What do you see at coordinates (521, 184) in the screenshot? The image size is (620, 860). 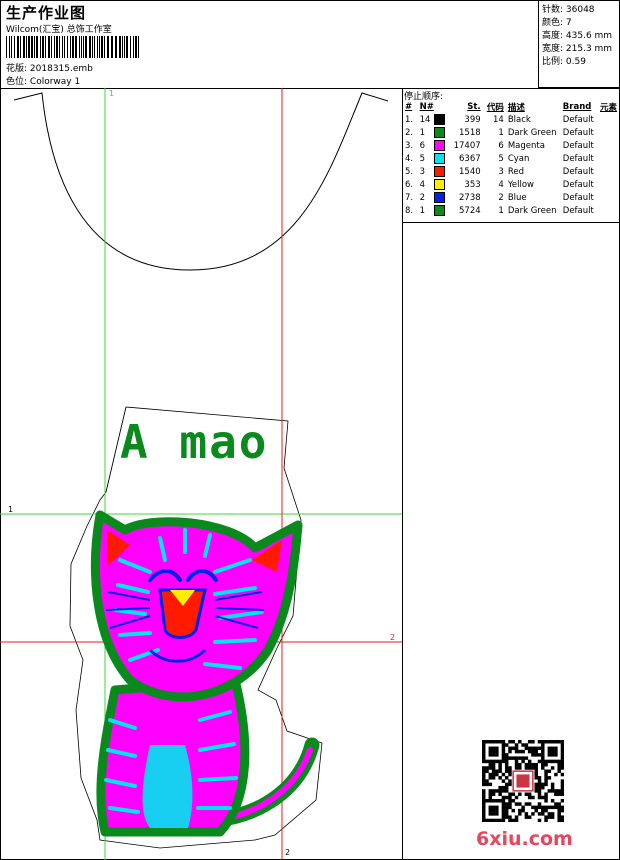 I see `color-description: Yellow` at bounding box center [521, 184].